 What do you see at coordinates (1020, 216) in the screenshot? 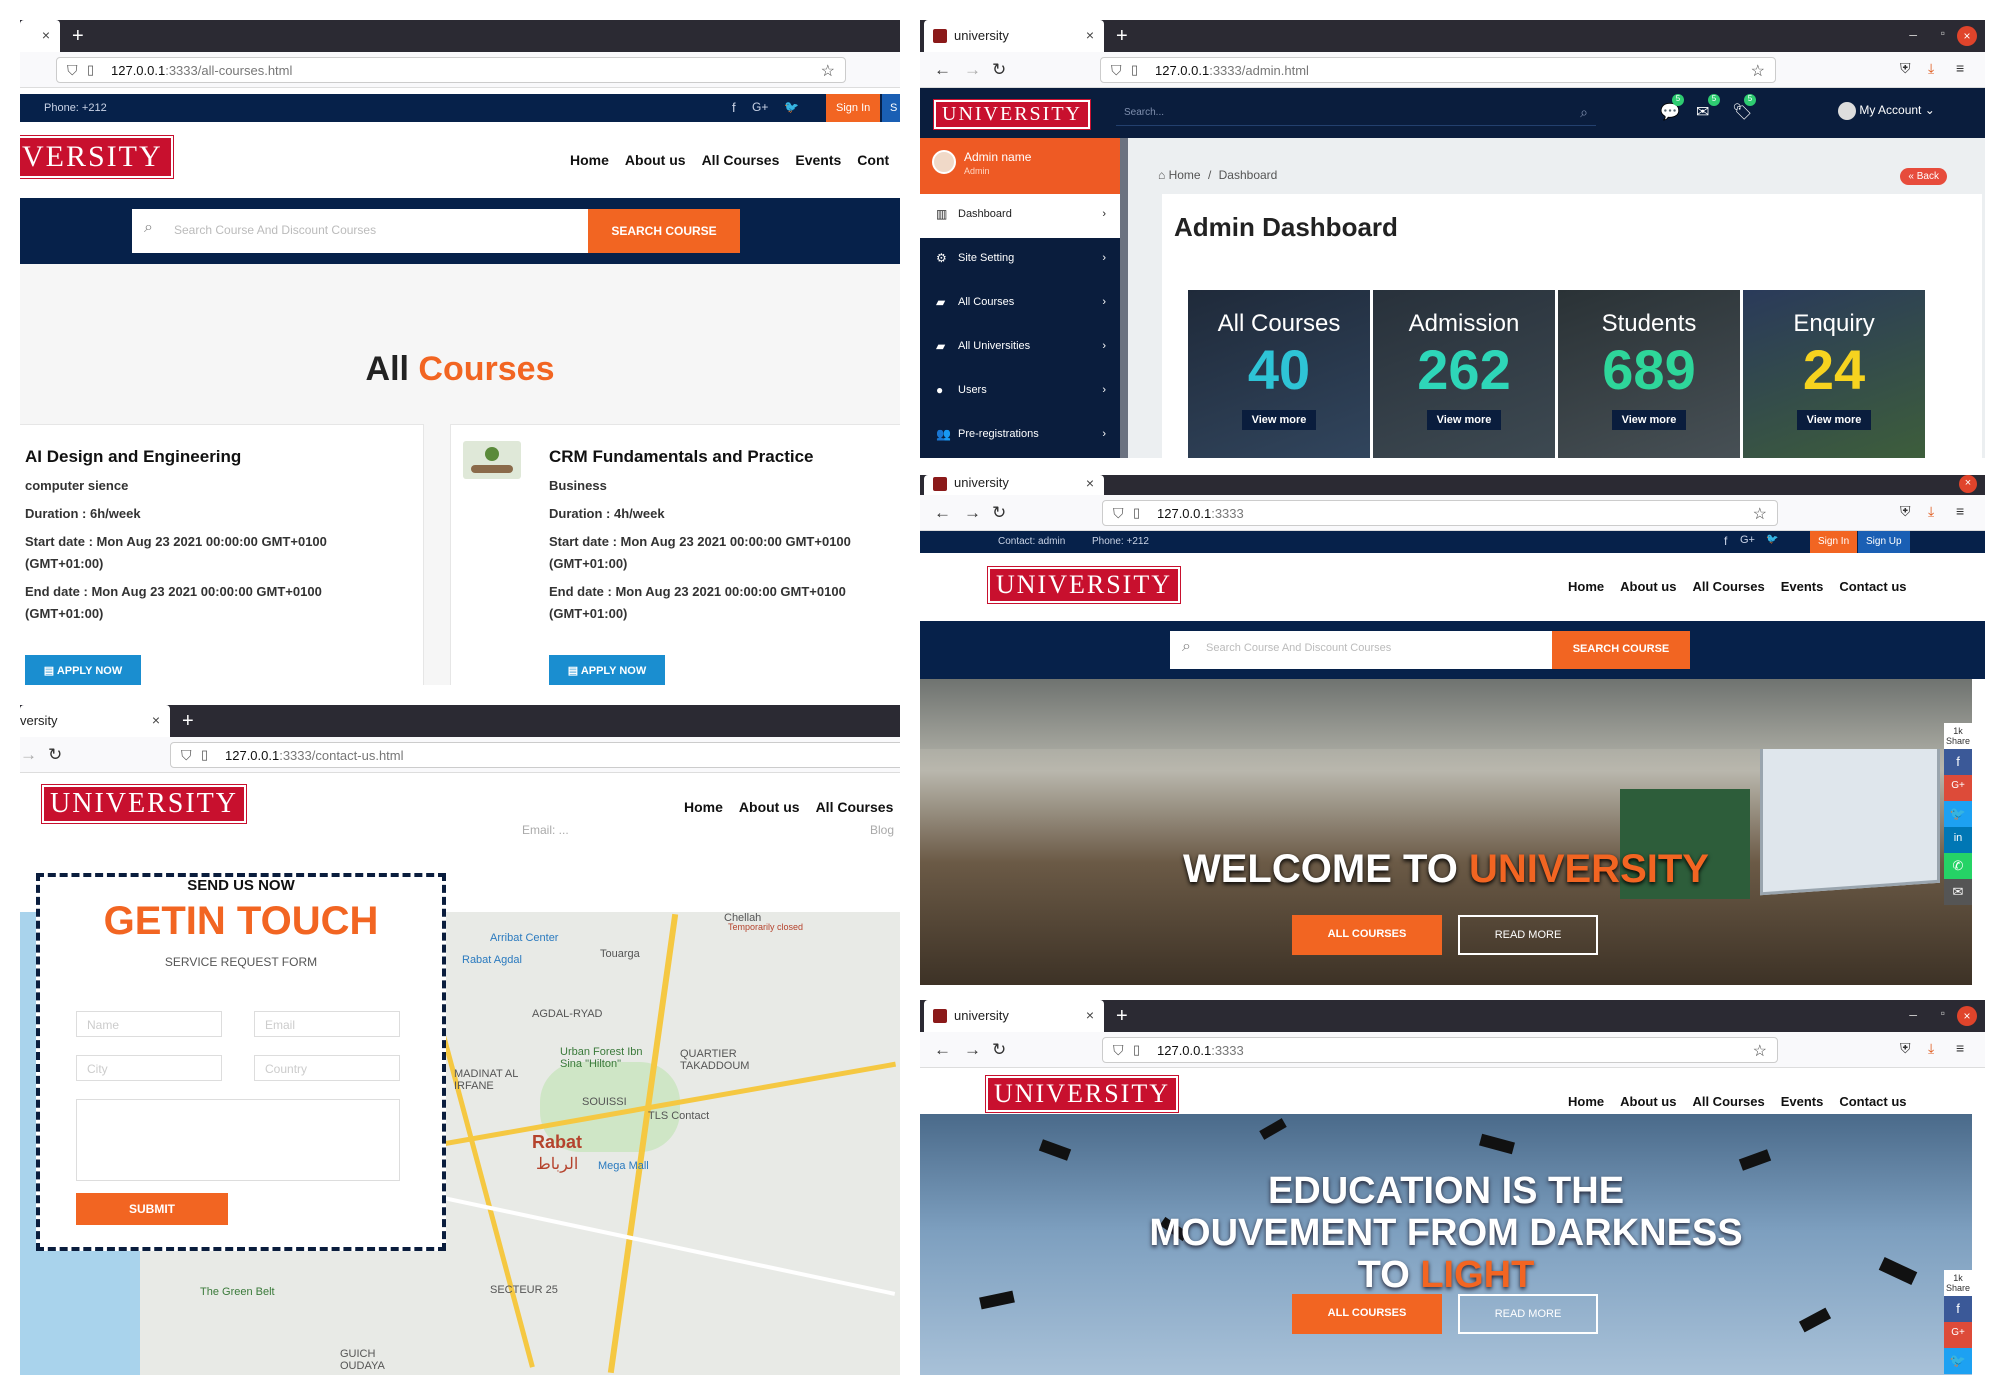
I see `sidebar-item-dashboard: ▥ Dashboard ›` at bounding box center [1020, 216].